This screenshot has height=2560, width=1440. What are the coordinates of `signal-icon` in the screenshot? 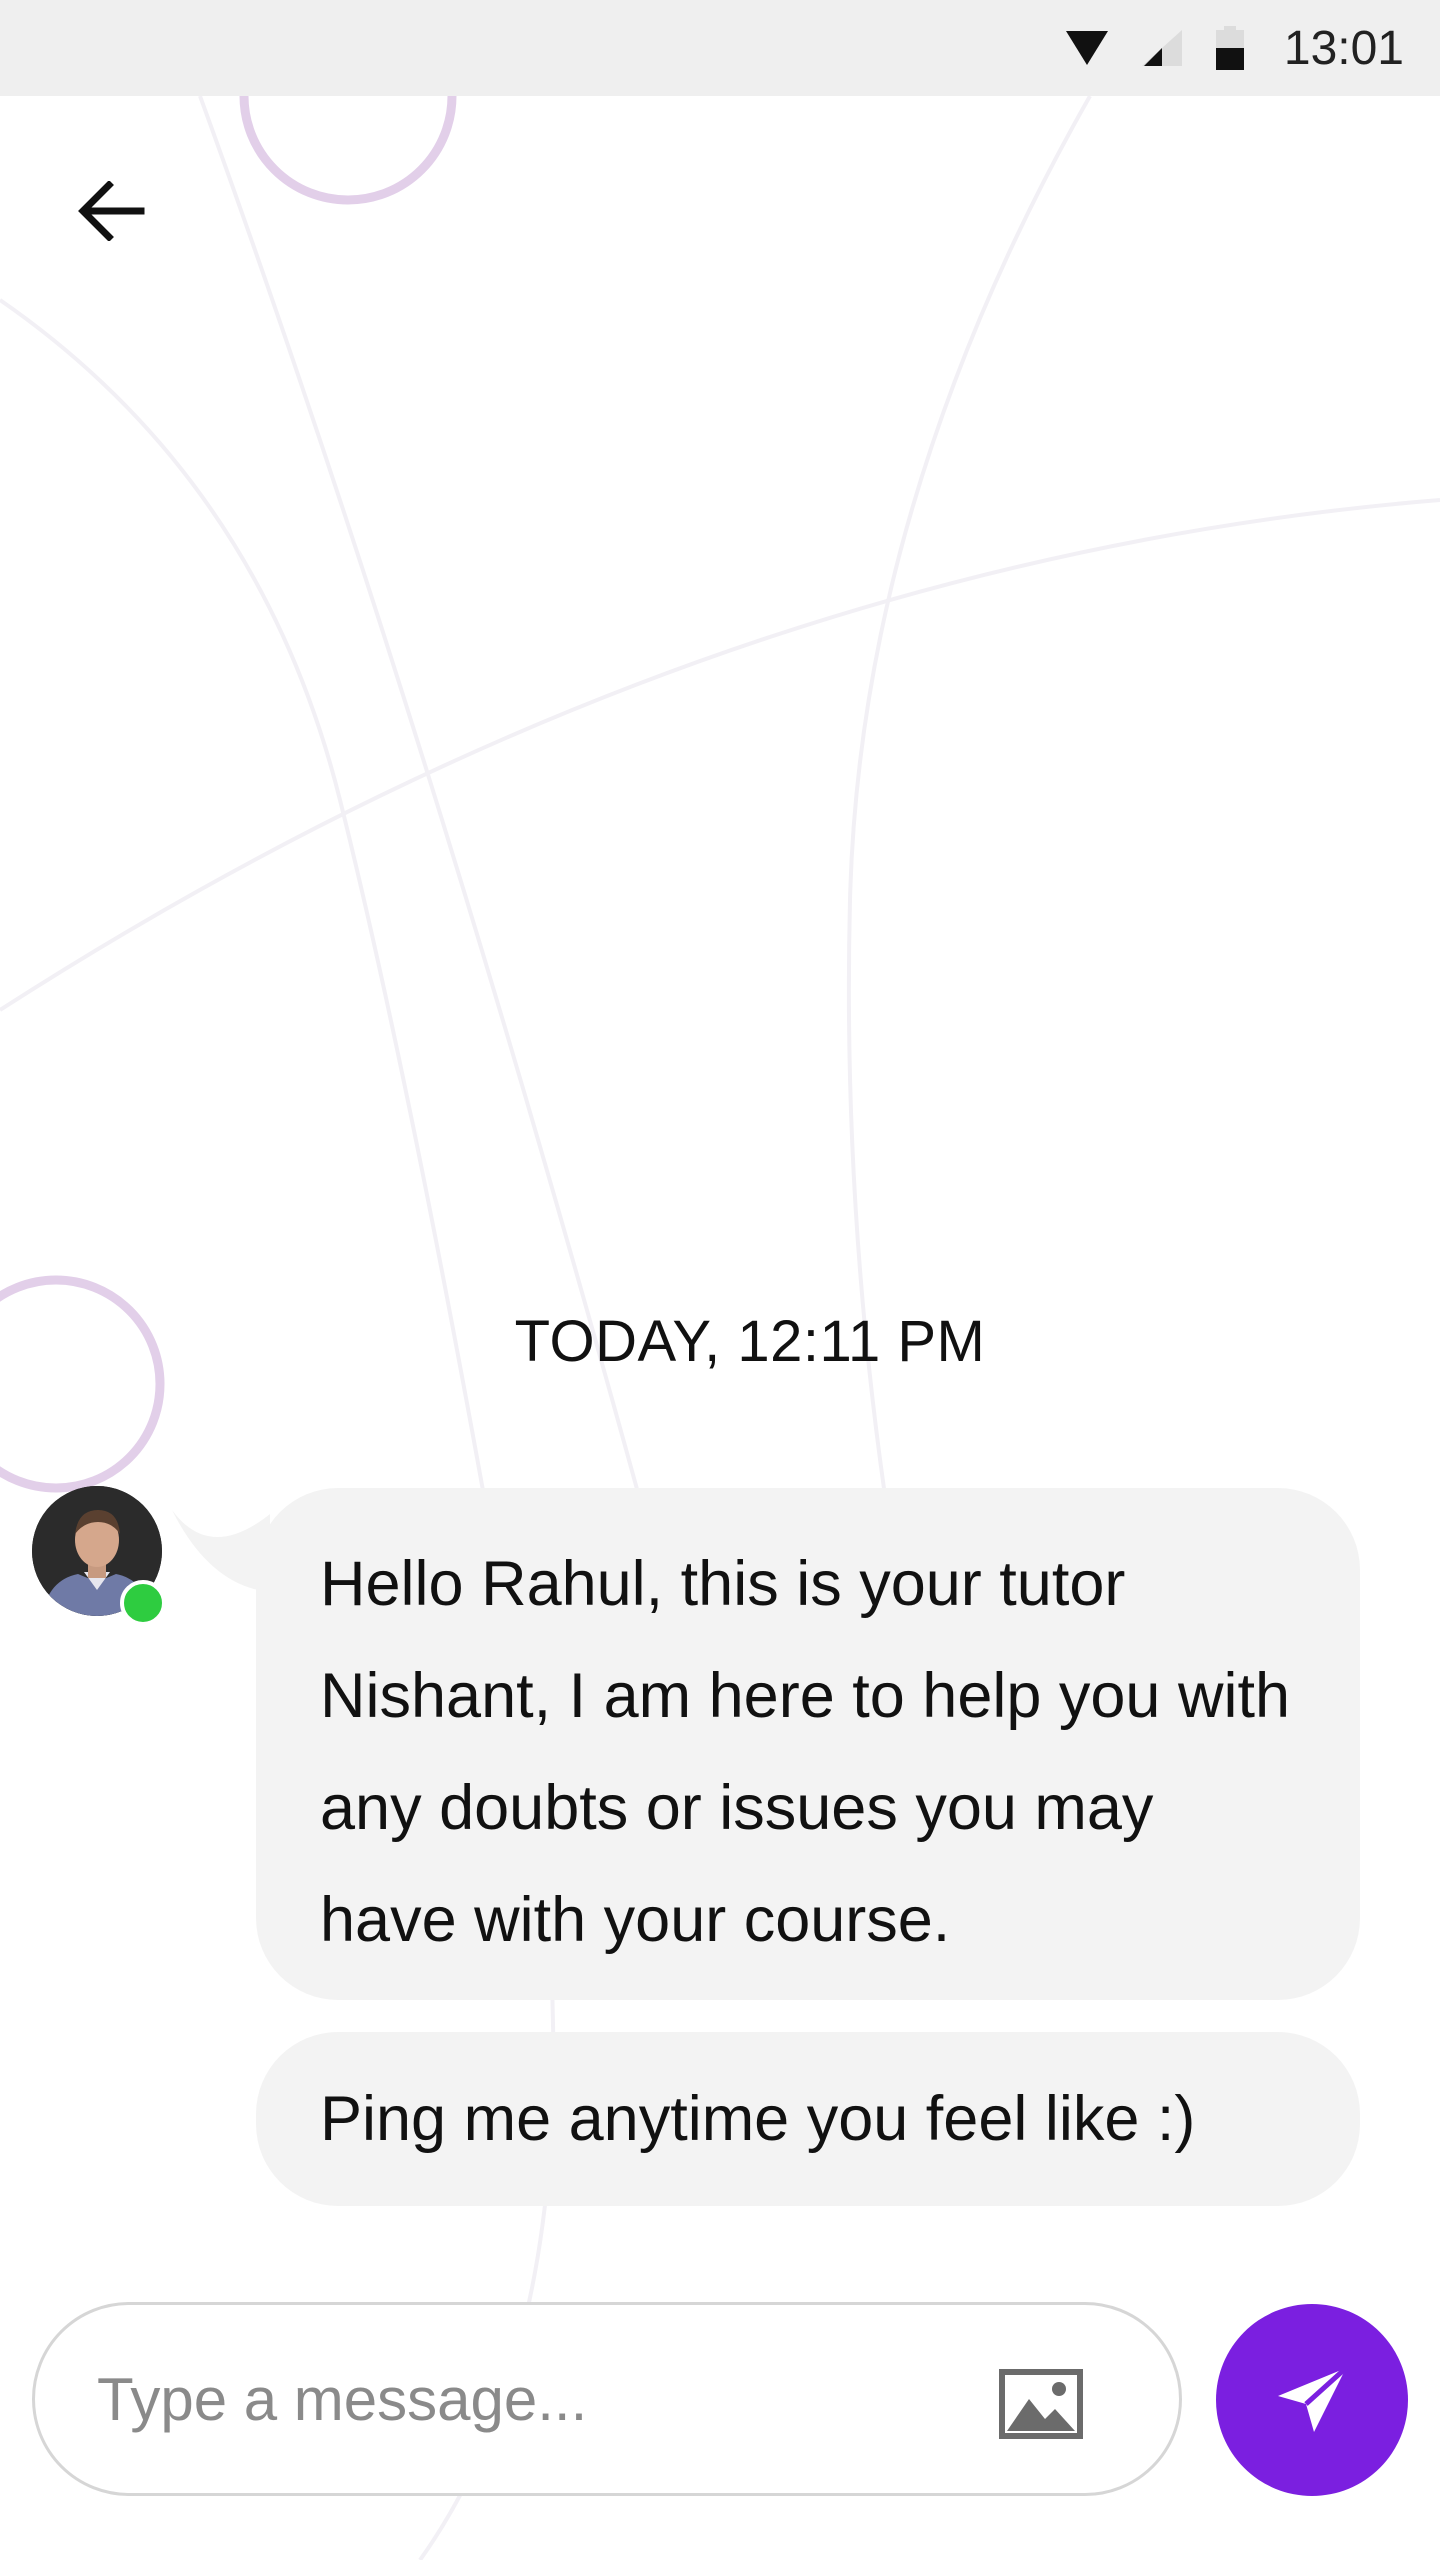 It's located at (1161, 48).